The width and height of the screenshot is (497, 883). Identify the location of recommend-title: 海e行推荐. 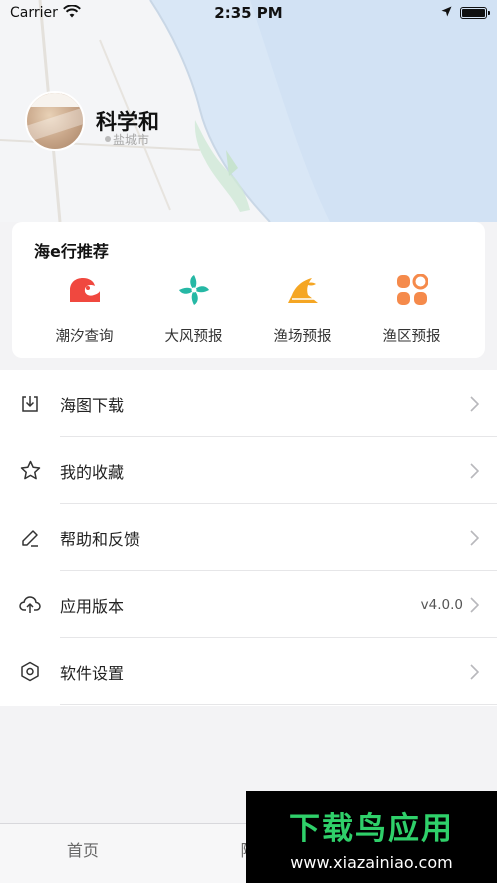
(71, 251).